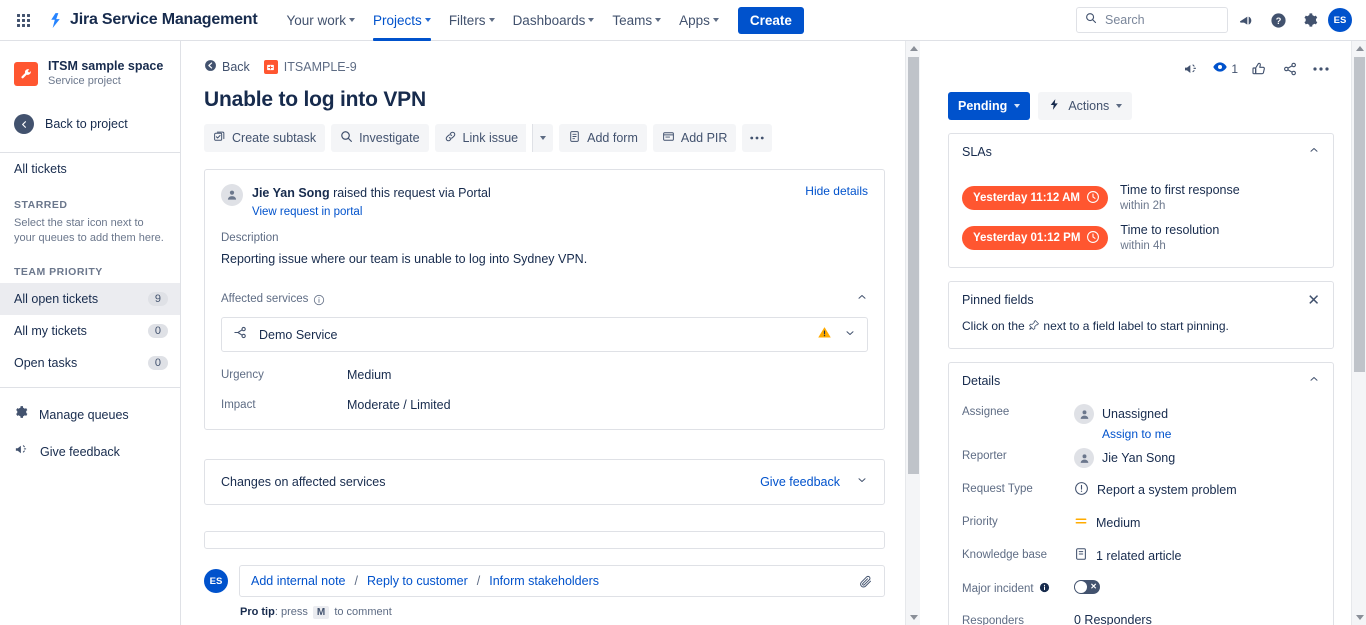 The width and height of the screenshot is (1366, 625). Describe the element at coordinates (90, 414) in the screenshot. I see `sidebar-item-manage-queues: Manage queues` at that location.